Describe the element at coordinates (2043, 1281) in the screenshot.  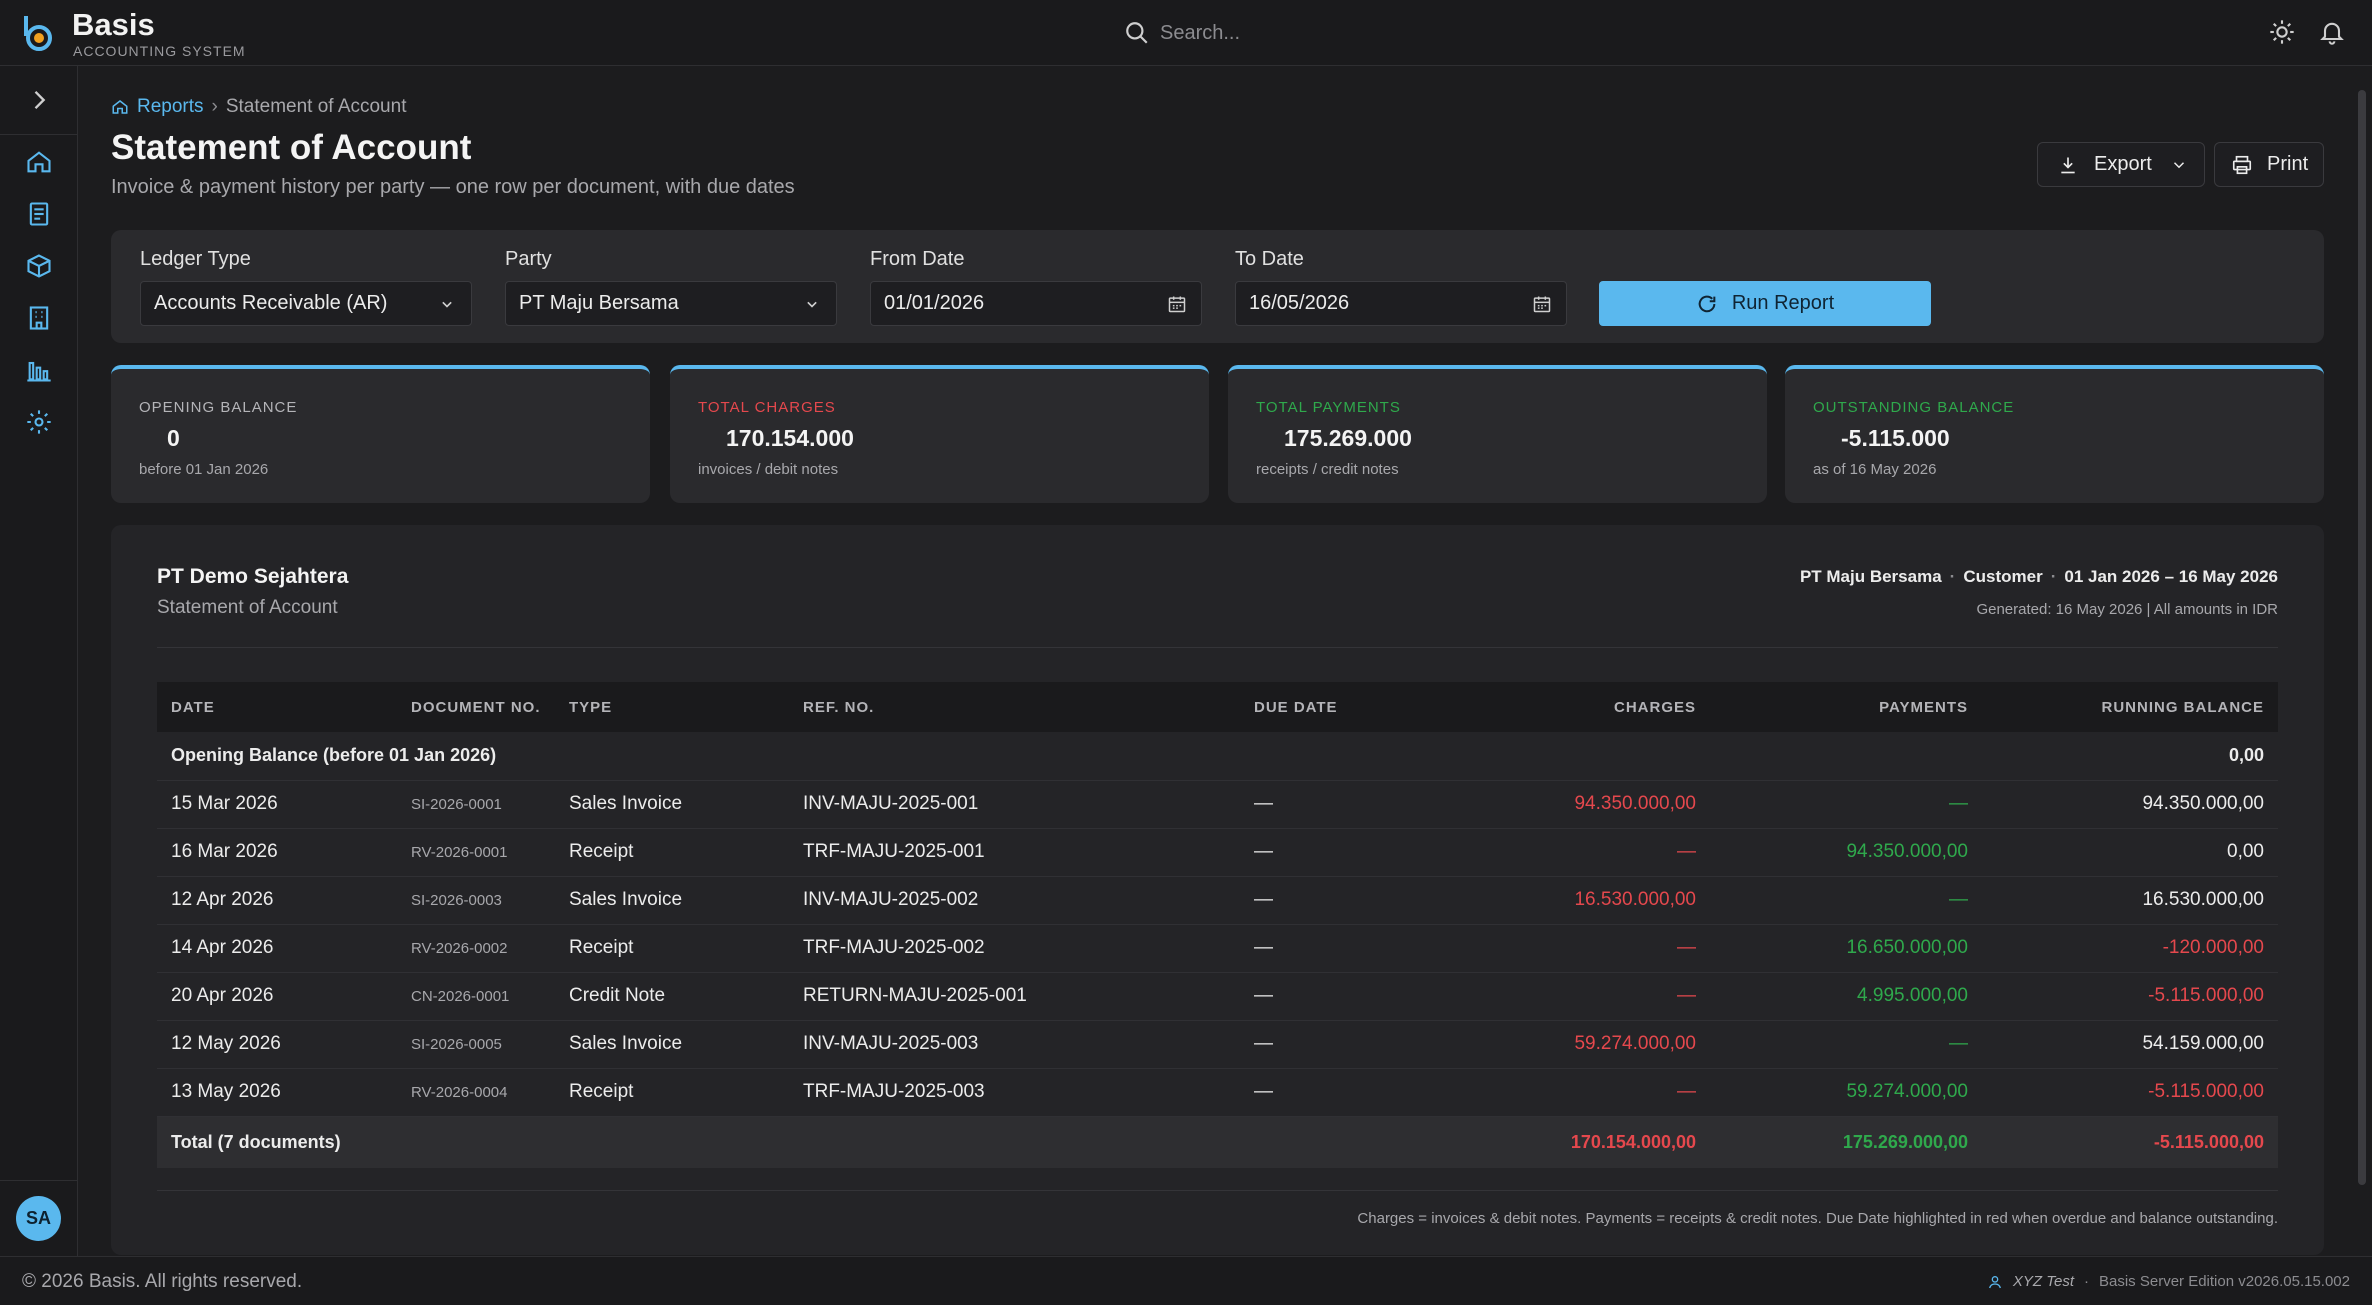
I see `footer-user: XYZ Test` at that location.